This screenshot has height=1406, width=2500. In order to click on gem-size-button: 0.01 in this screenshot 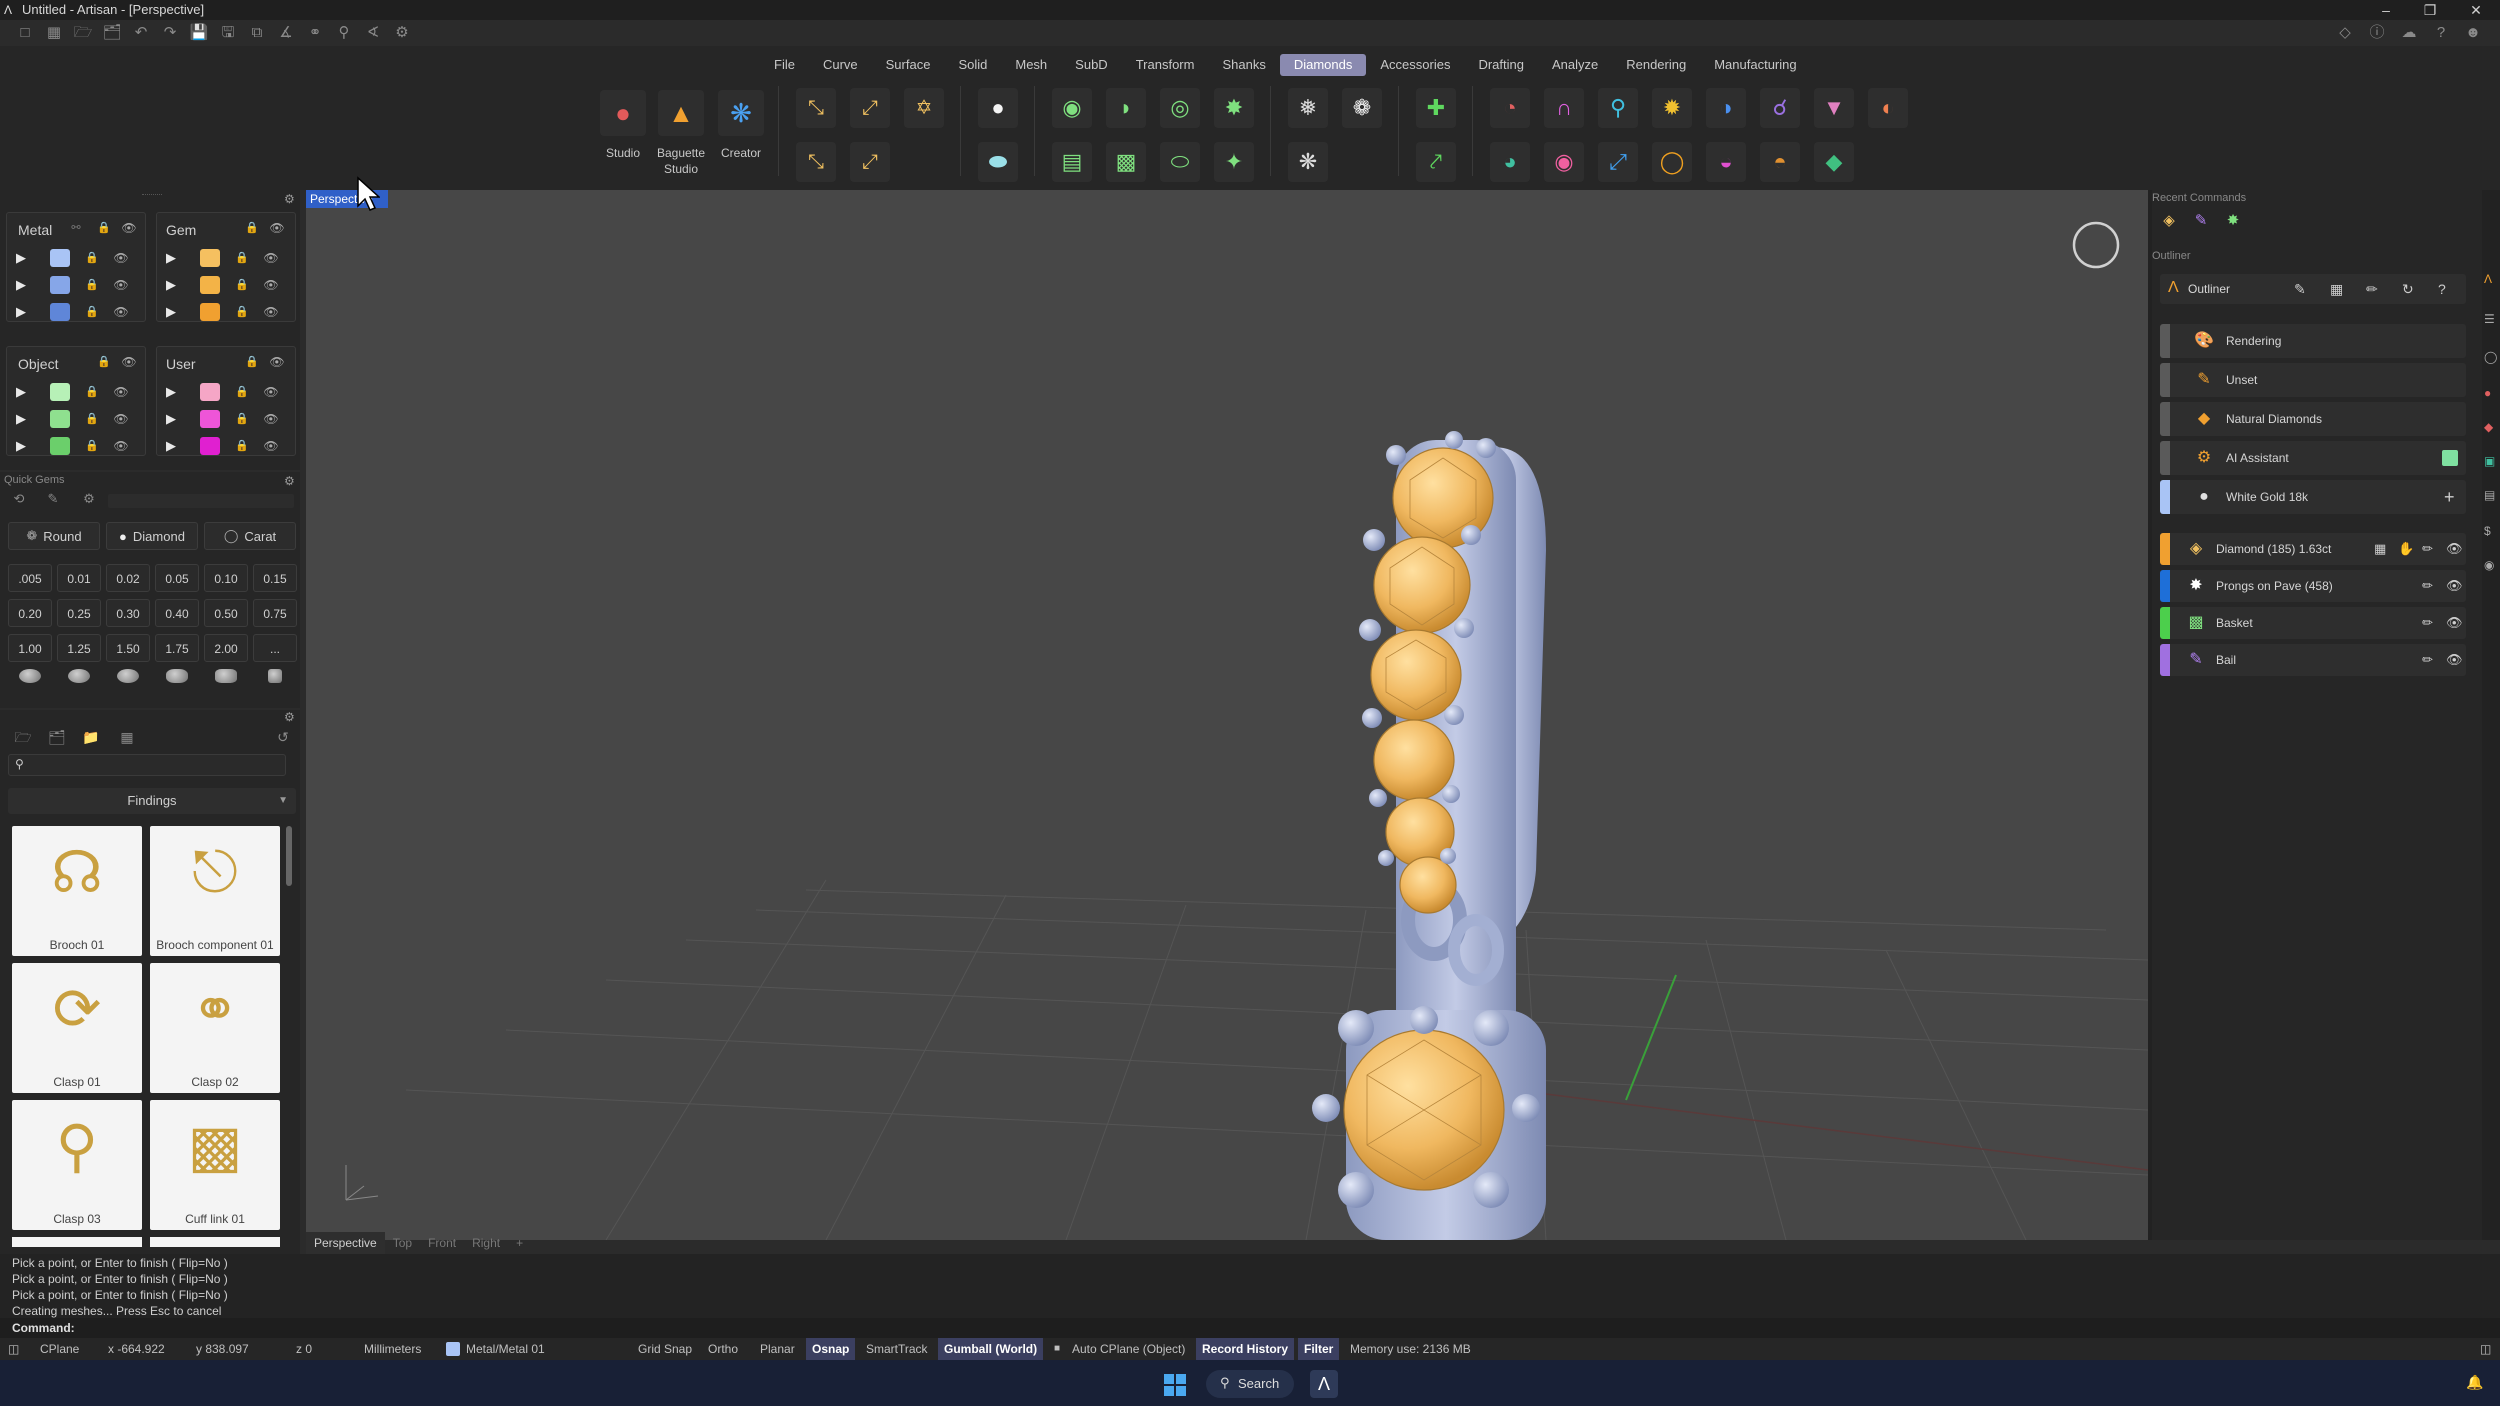, I will do `click(79, 578)`.